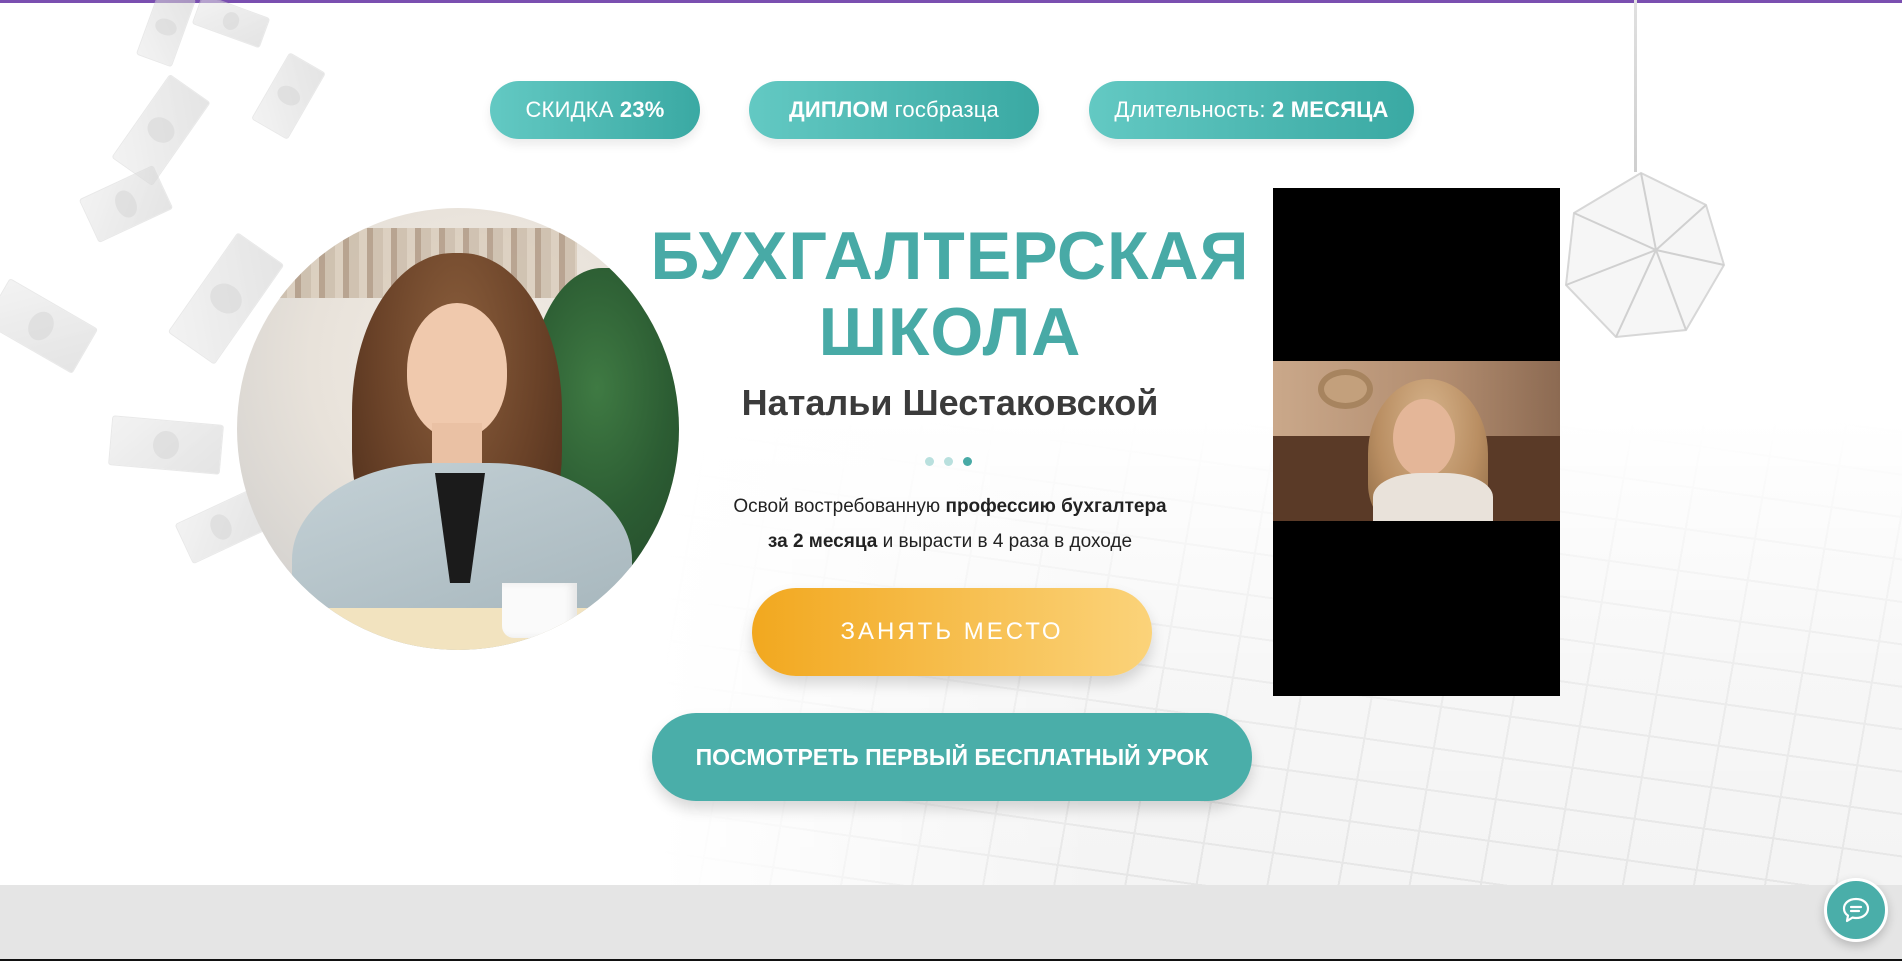  What do you see at coordinates (1190, 109) in the screenshot?
I see `duration-badge-label: Длительность:` at bounding box center [1190, 109].